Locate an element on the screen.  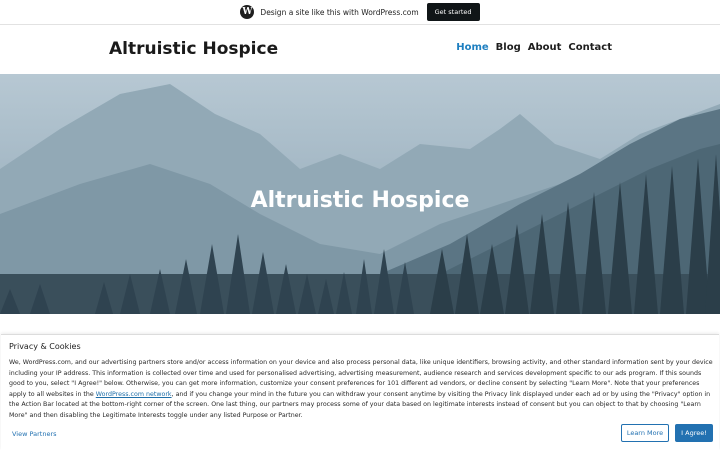
learn-more-button: Learn More is located at coordinates (645, 433).